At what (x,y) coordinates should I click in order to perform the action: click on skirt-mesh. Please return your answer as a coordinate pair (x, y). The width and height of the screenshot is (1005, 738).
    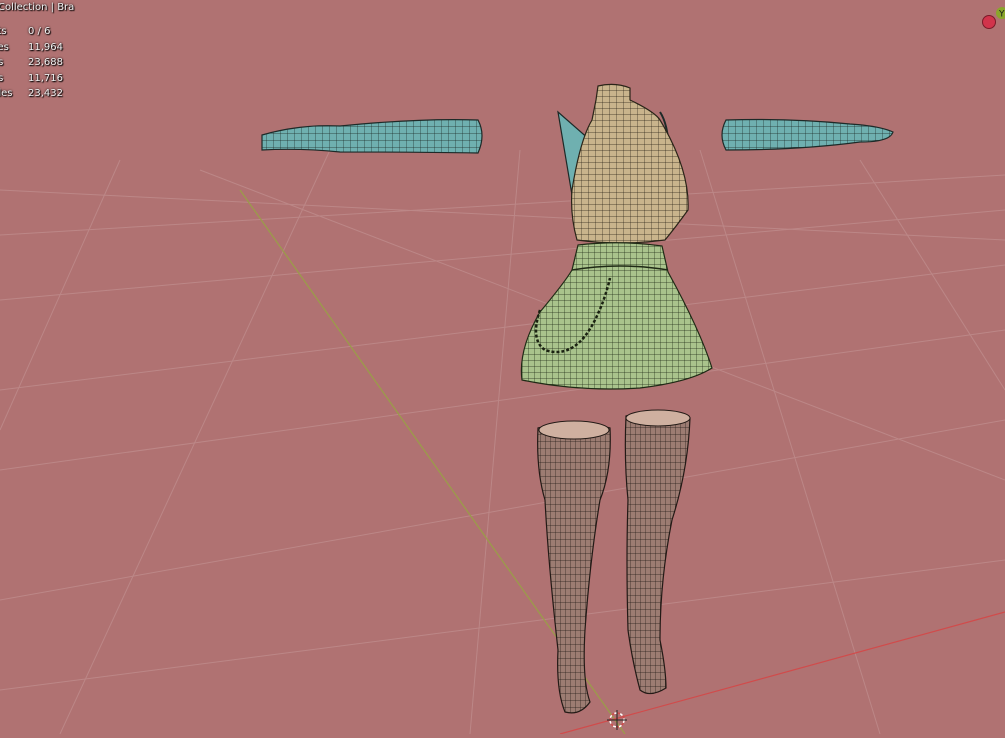
    Looking at the image, I should click on (616, 316).